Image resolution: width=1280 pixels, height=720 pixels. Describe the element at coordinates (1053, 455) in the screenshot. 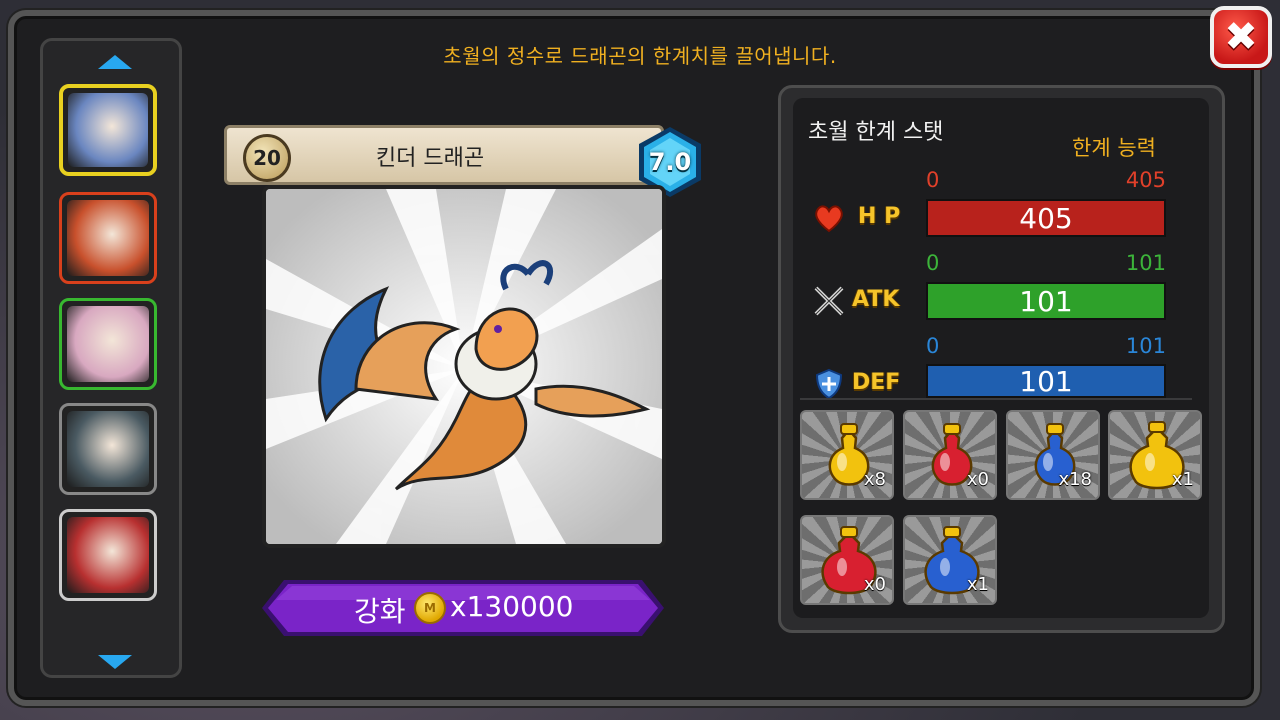

I see `blue-small-potion-slot: x18` at that location.